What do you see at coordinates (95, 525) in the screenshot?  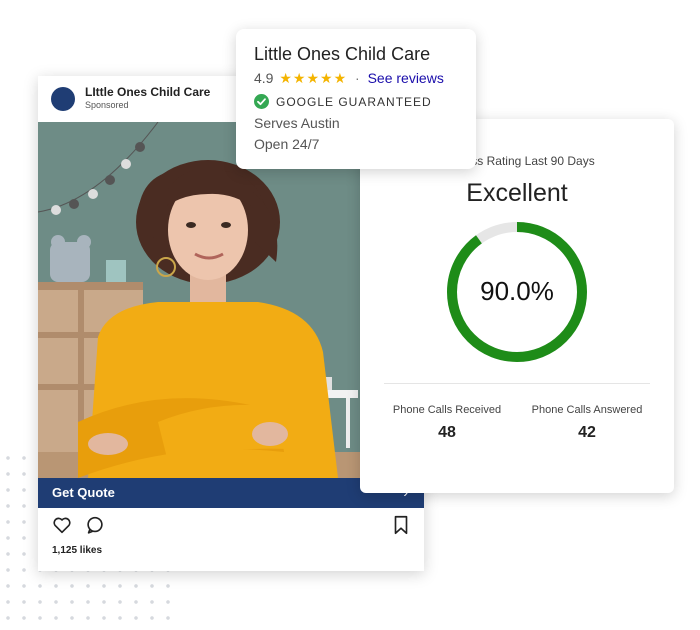 I see `comment-icon` at bounding box center [95, 525].